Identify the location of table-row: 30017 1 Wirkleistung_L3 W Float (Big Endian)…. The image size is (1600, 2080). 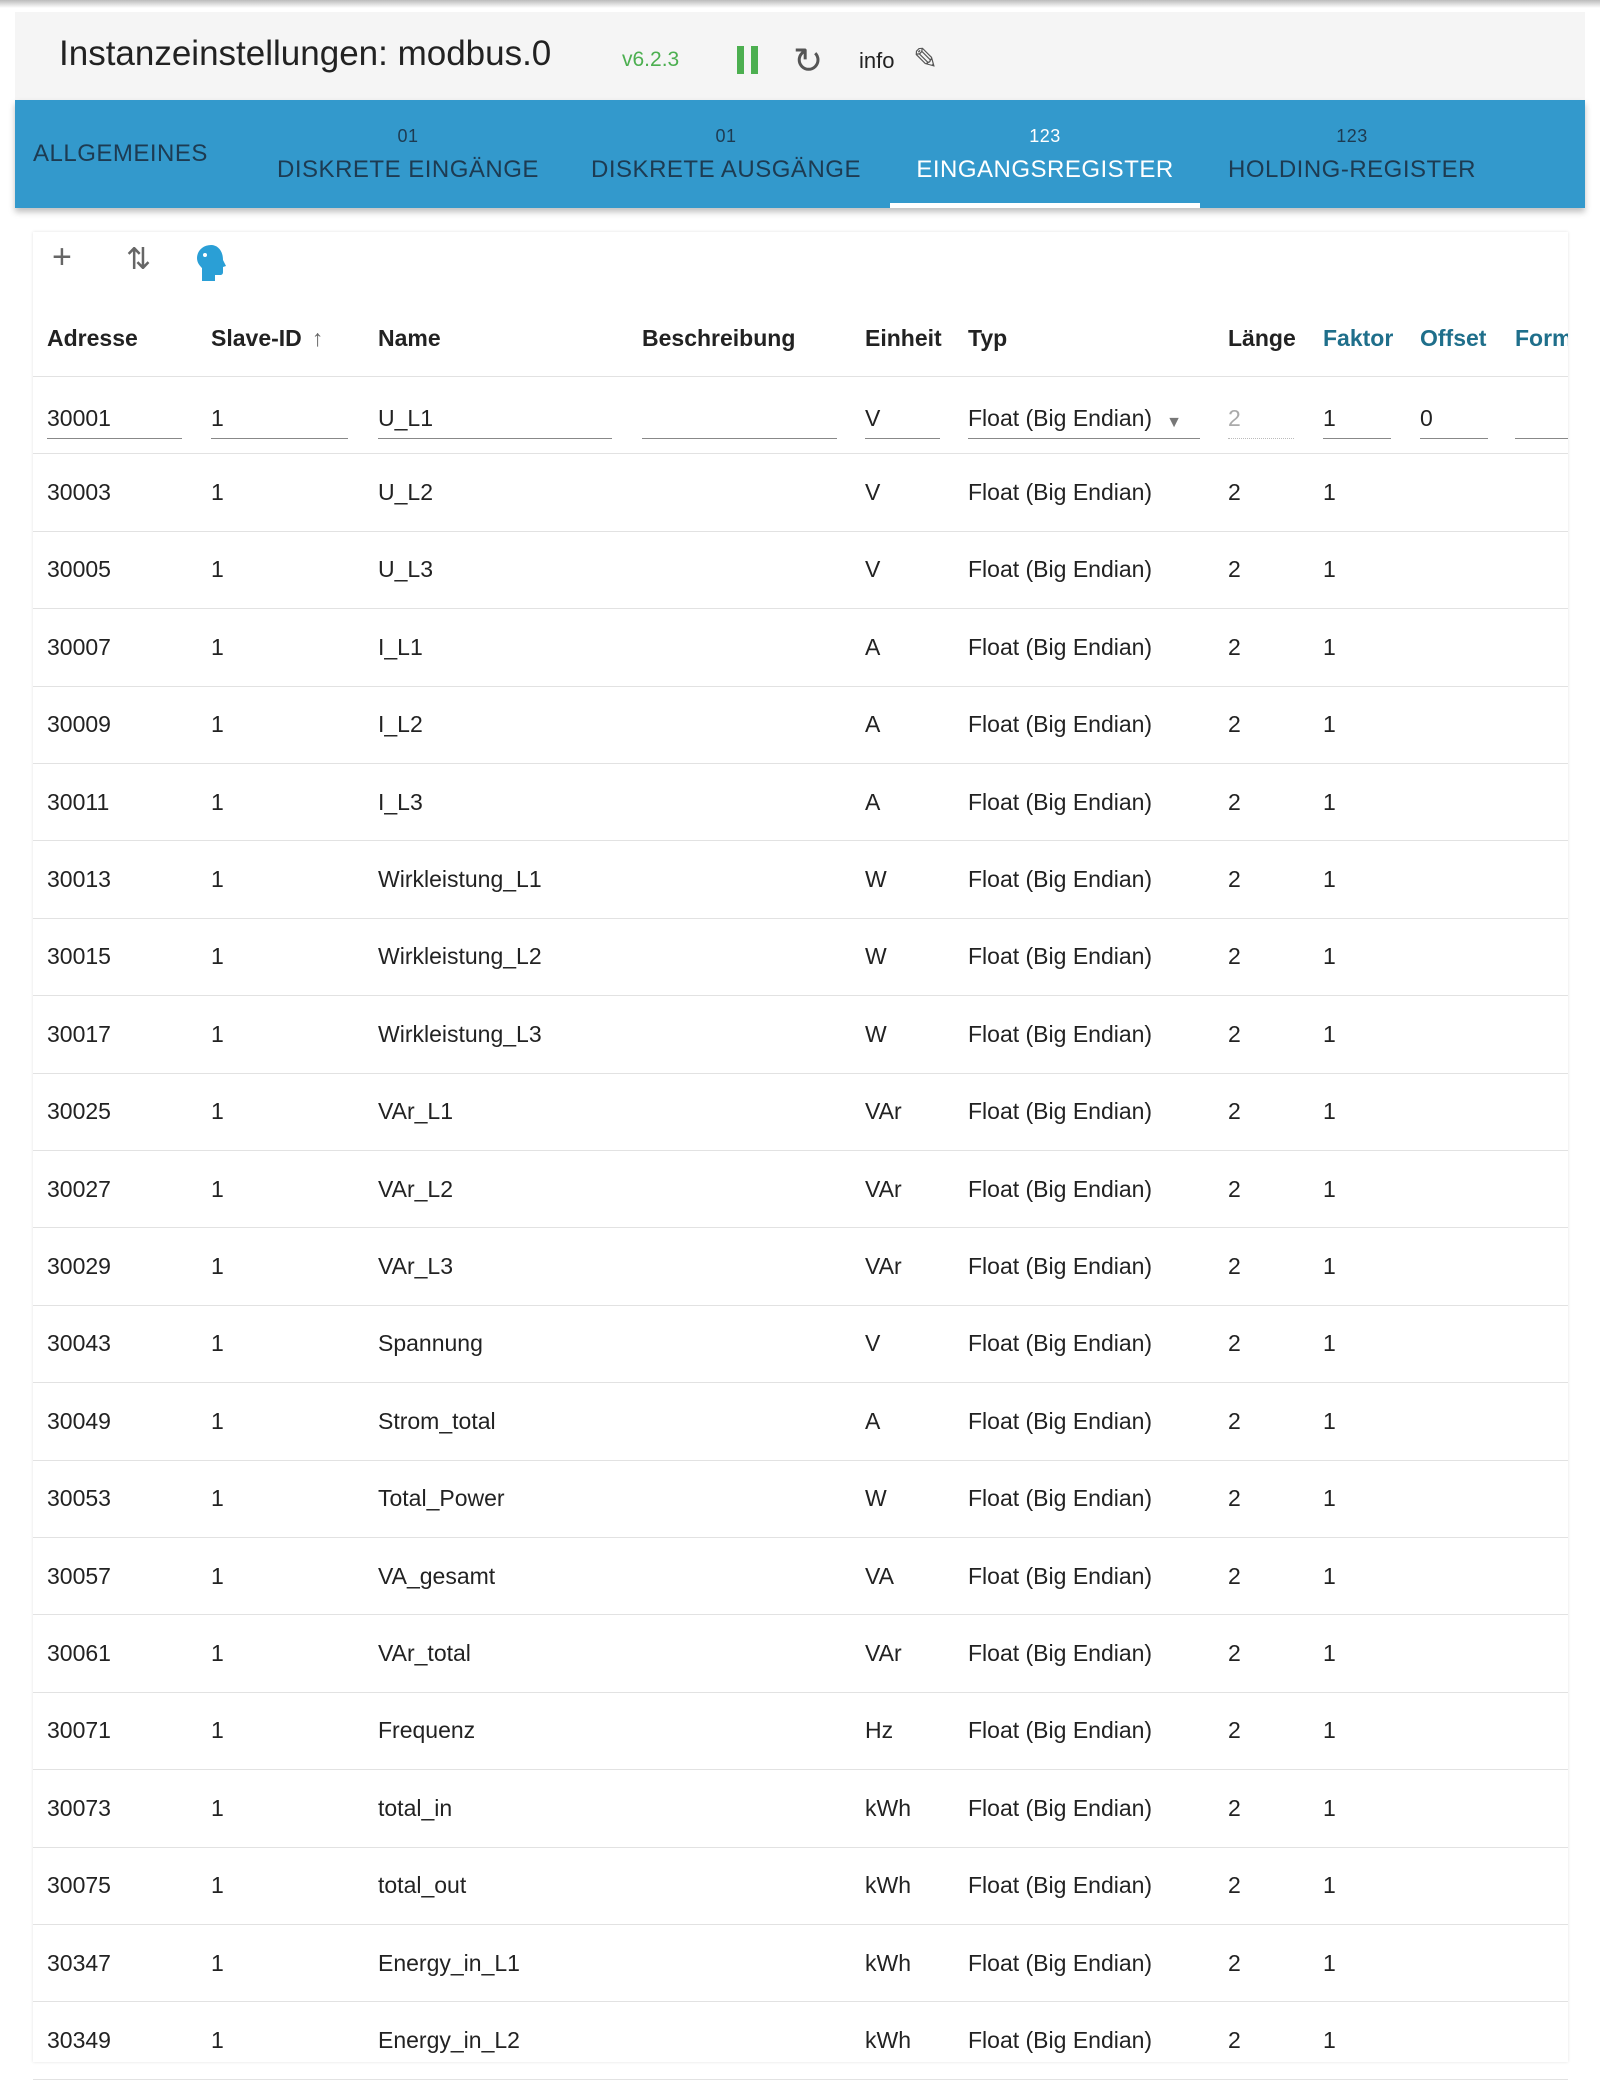
(800, 1035).